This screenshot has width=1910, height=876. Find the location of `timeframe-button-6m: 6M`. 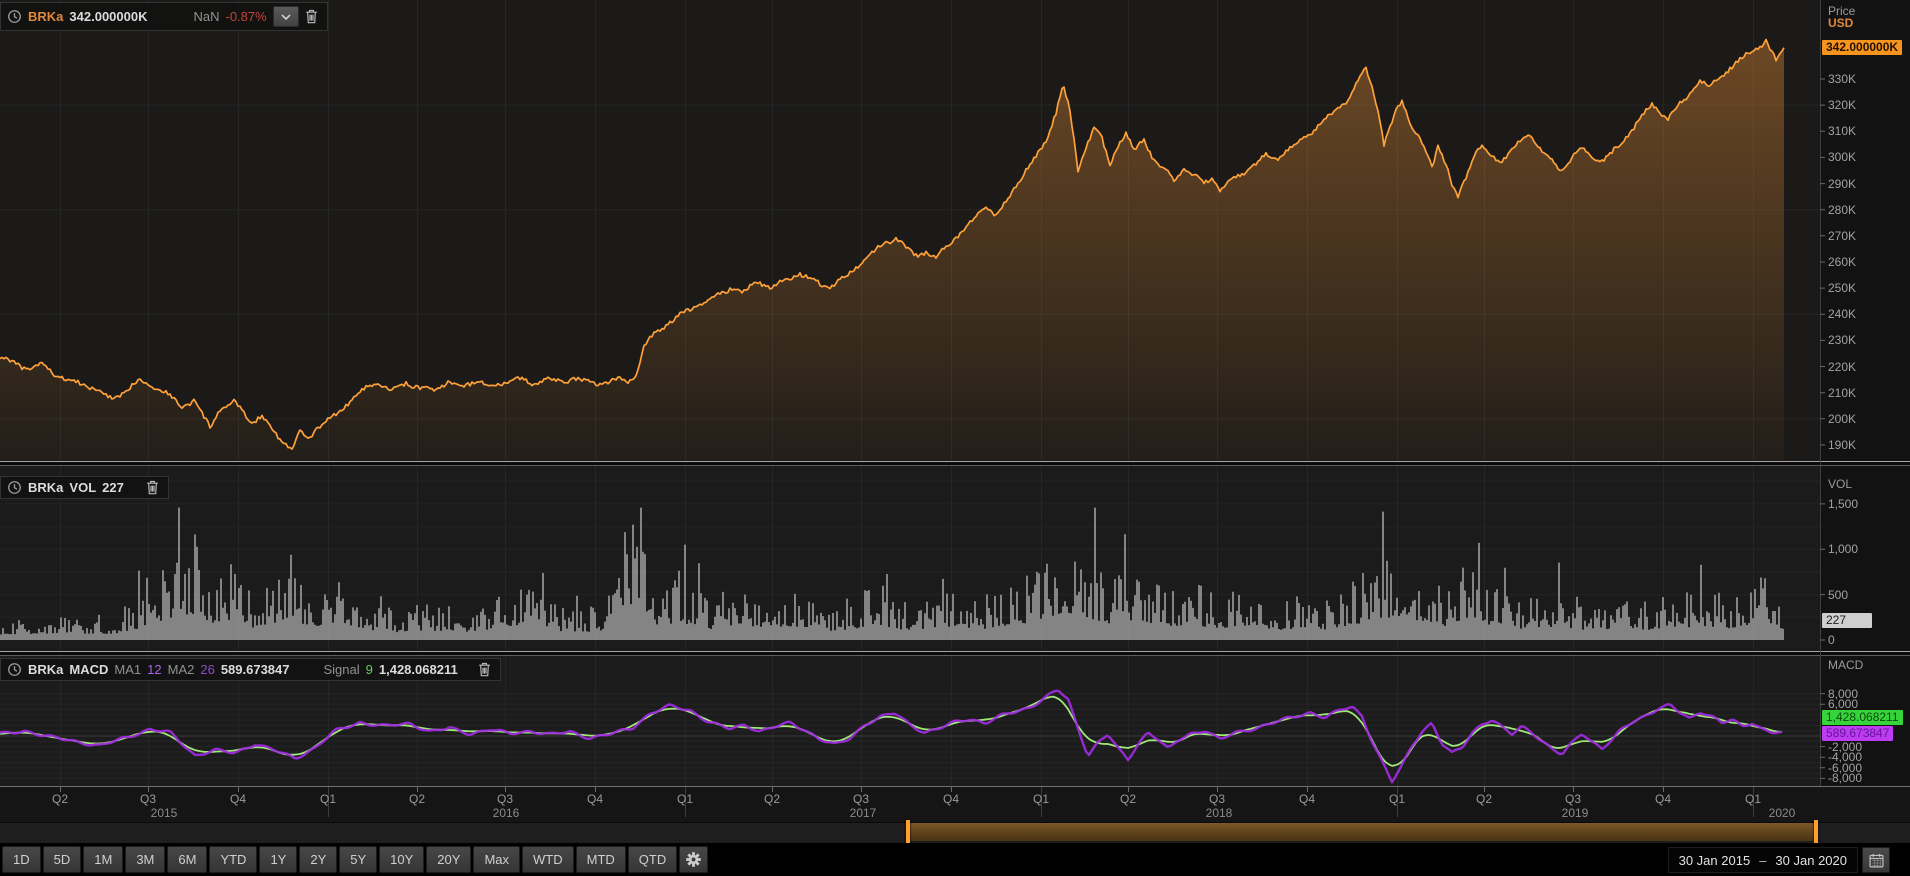

timeframe-button-6m: 6M is located at coordinates (187, 859).